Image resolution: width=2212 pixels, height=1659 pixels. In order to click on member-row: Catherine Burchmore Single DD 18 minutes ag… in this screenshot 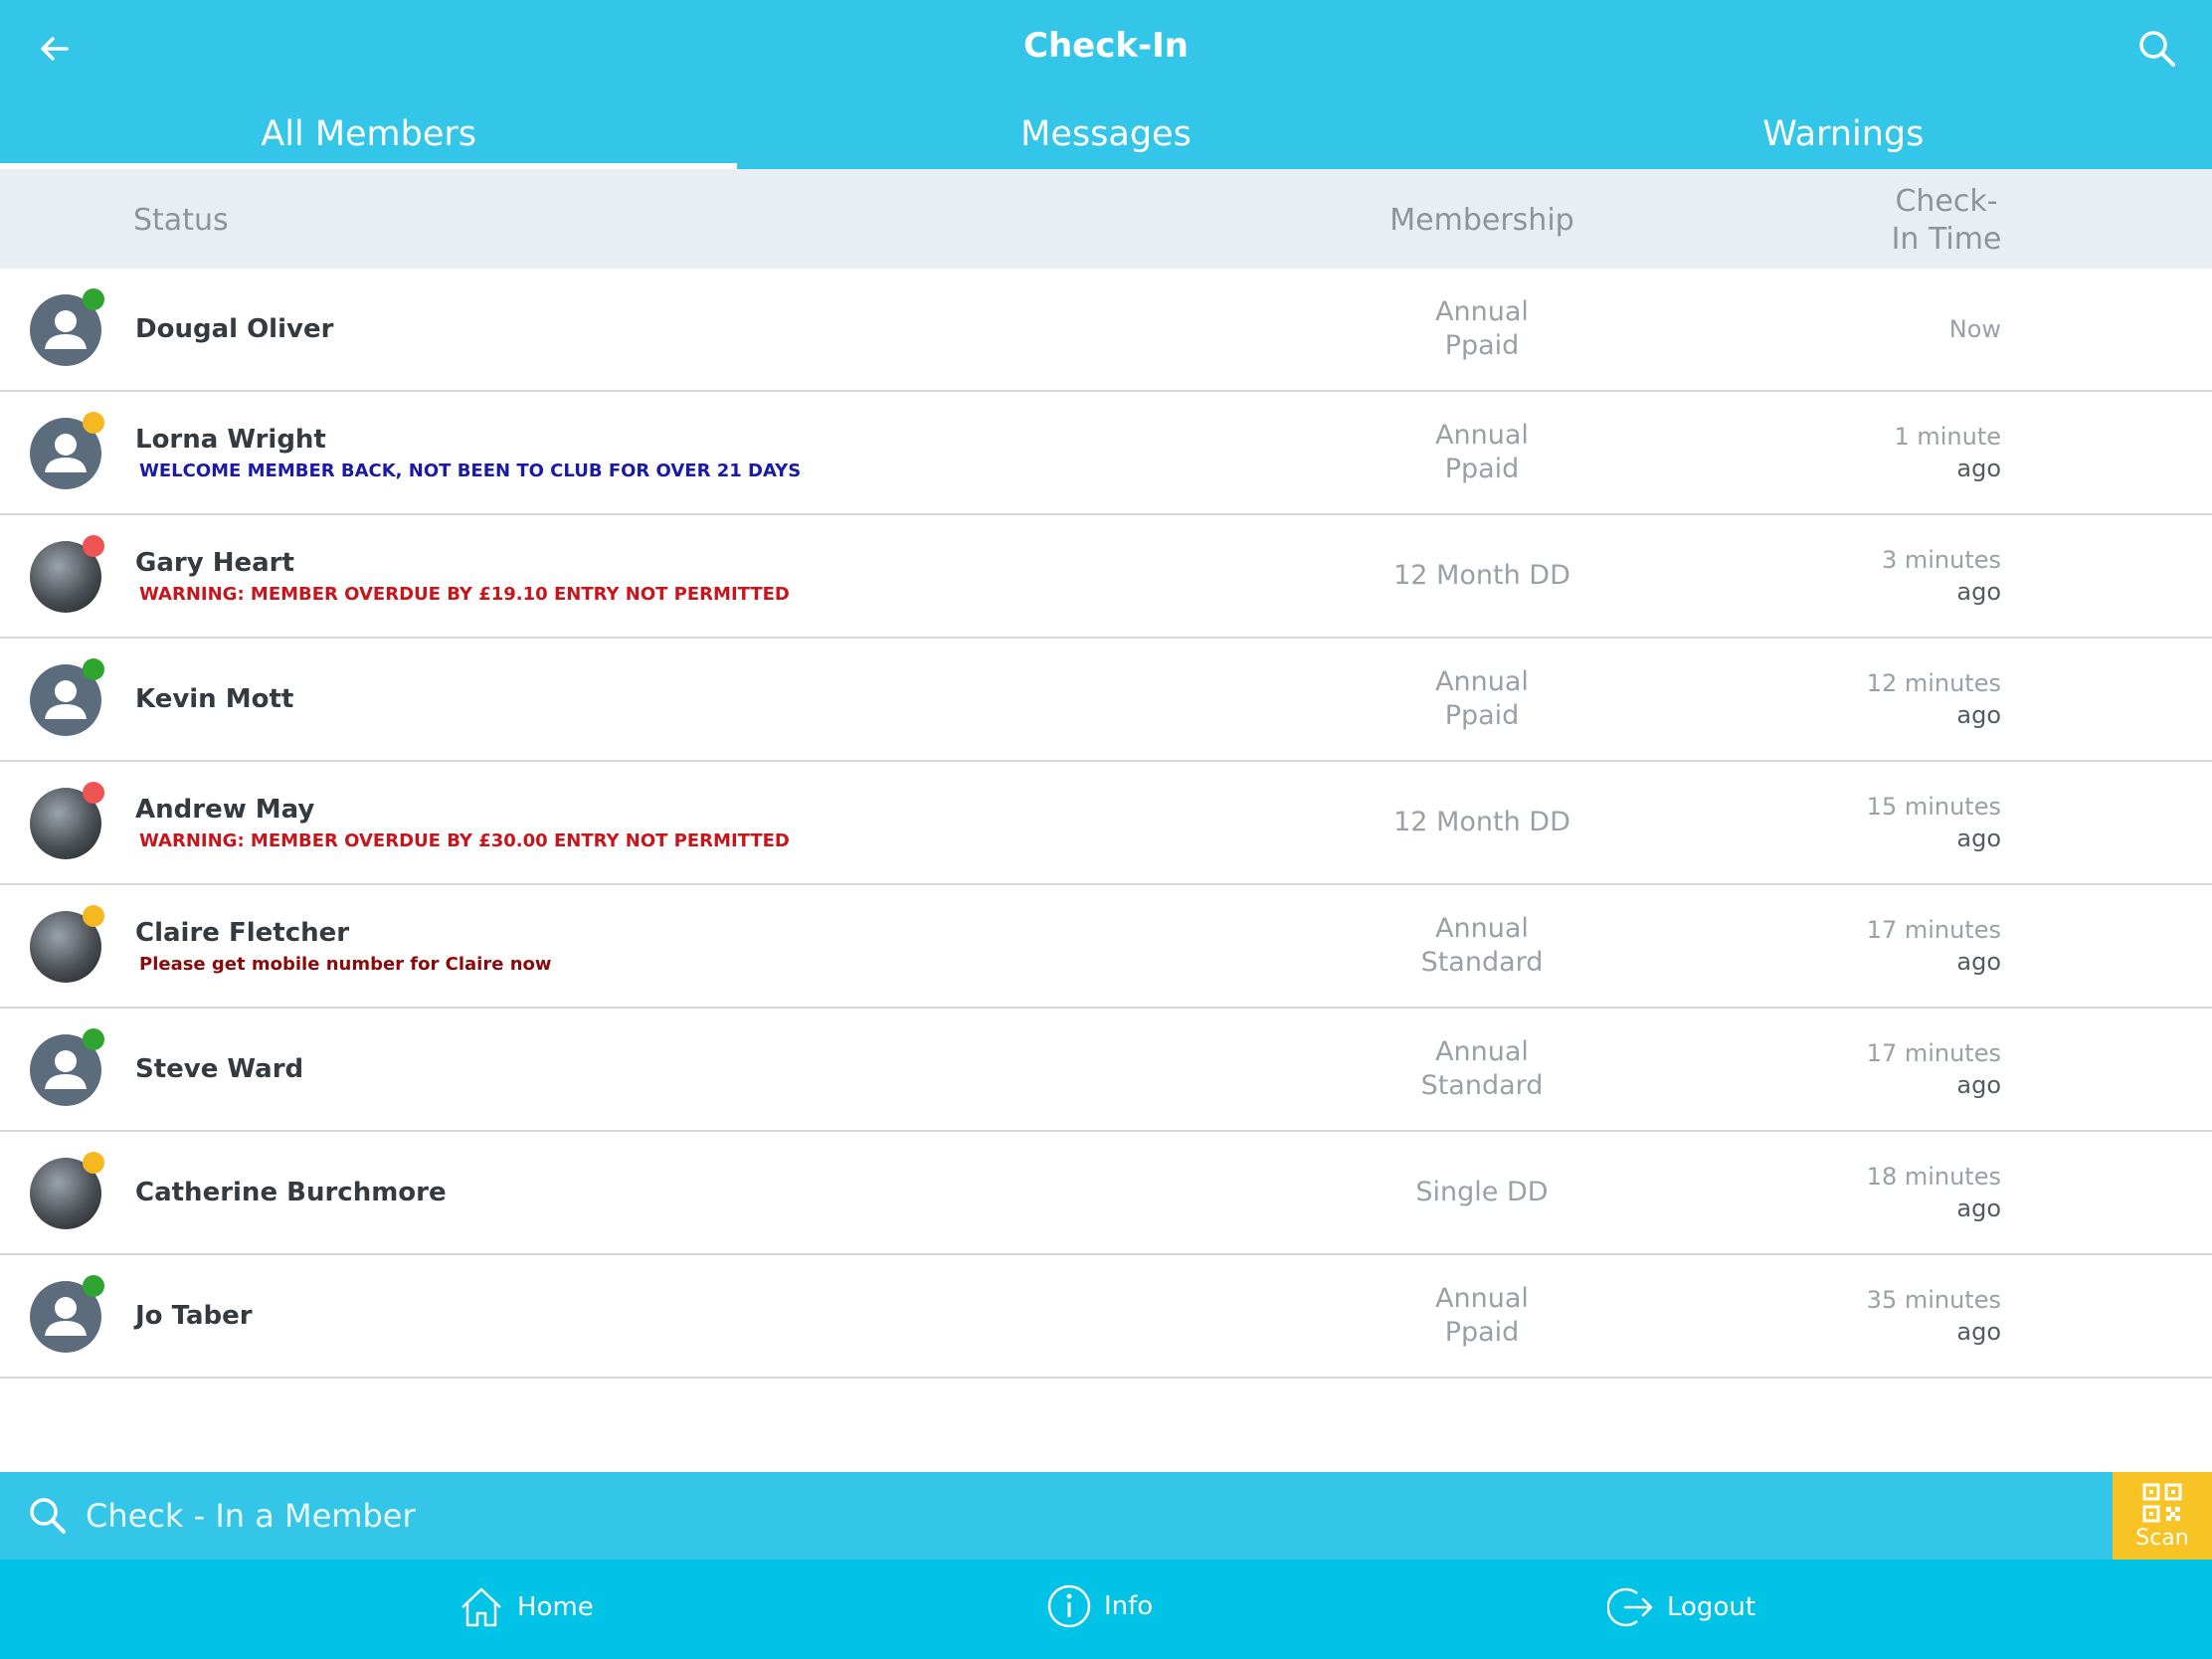, I will do `click(1106, 1193)`.